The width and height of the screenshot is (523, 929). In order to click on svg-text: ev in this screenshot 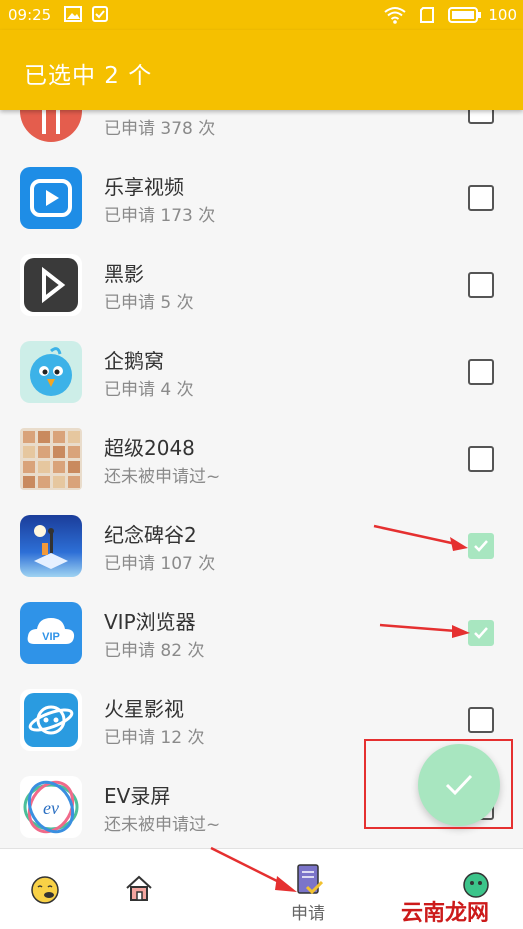, I will do `click(51, 808)`.